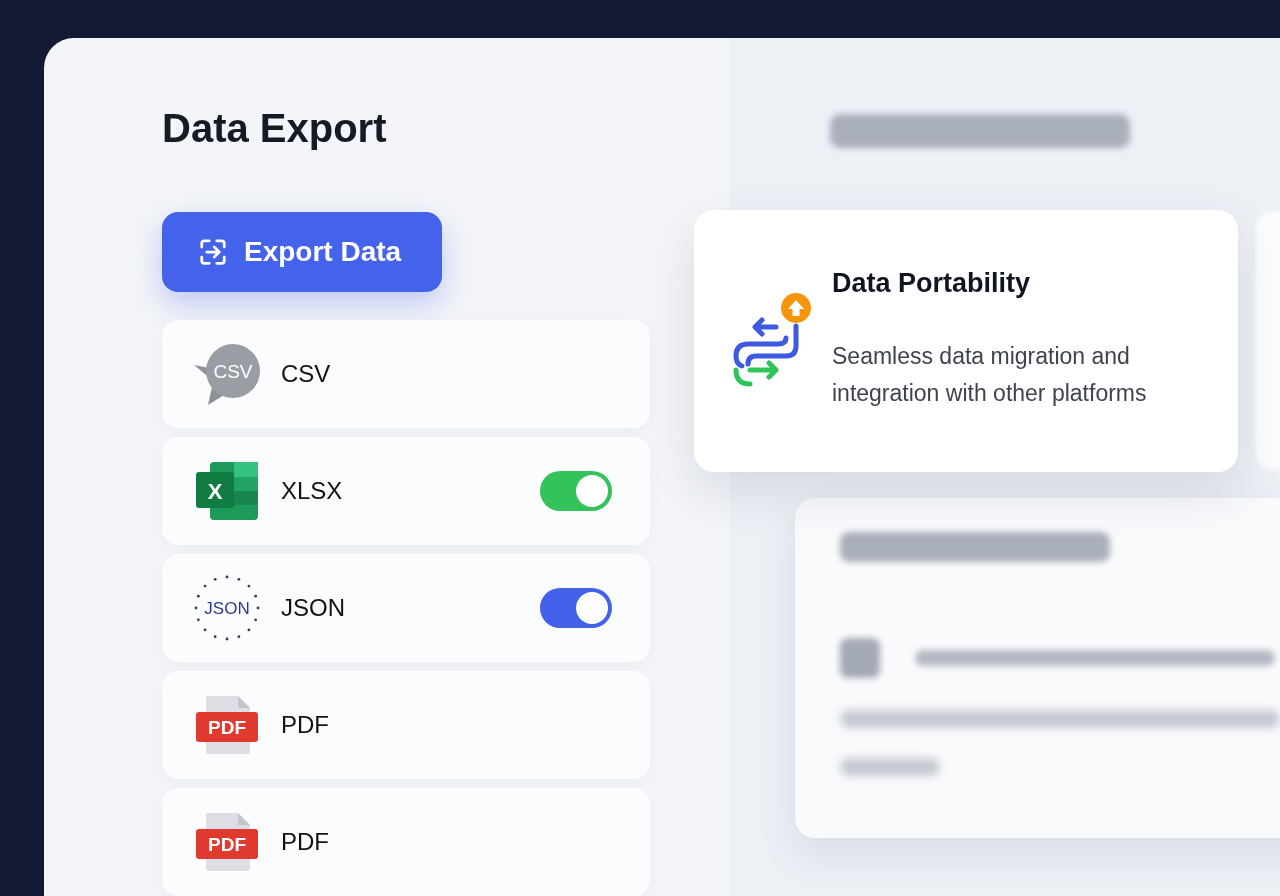 Image resolution: width=1280 pixels, height=896 pixels. Describe the element at coordinates (406, 608) in the screenshot. I see `format-row: JSON JSON` at that location.